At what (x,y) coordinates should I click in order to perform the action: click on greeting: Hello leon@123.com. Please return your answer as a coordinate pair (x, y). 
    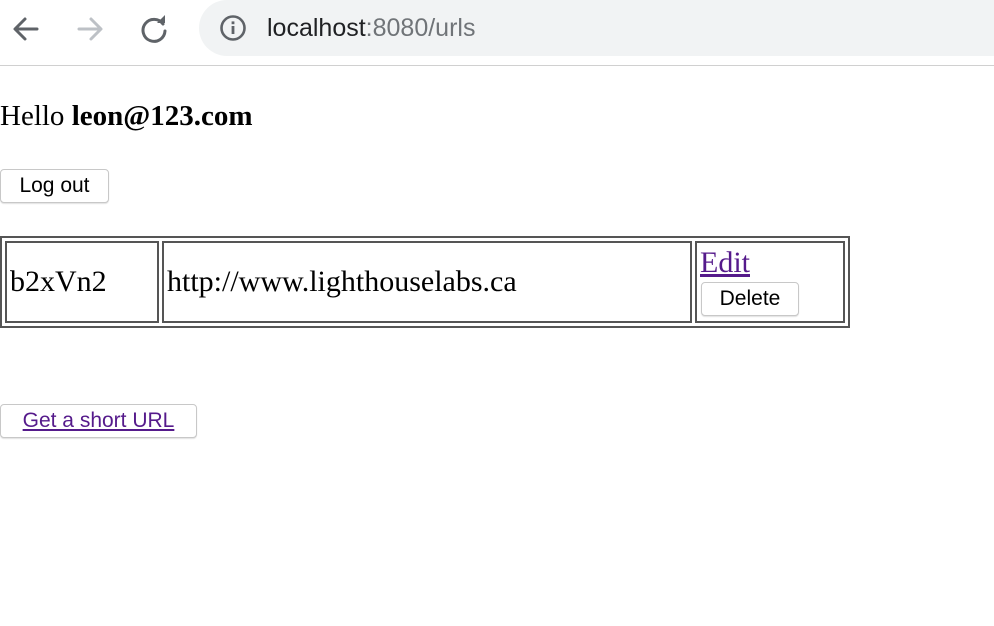
    Looking at the image, I should click on (126, 116).